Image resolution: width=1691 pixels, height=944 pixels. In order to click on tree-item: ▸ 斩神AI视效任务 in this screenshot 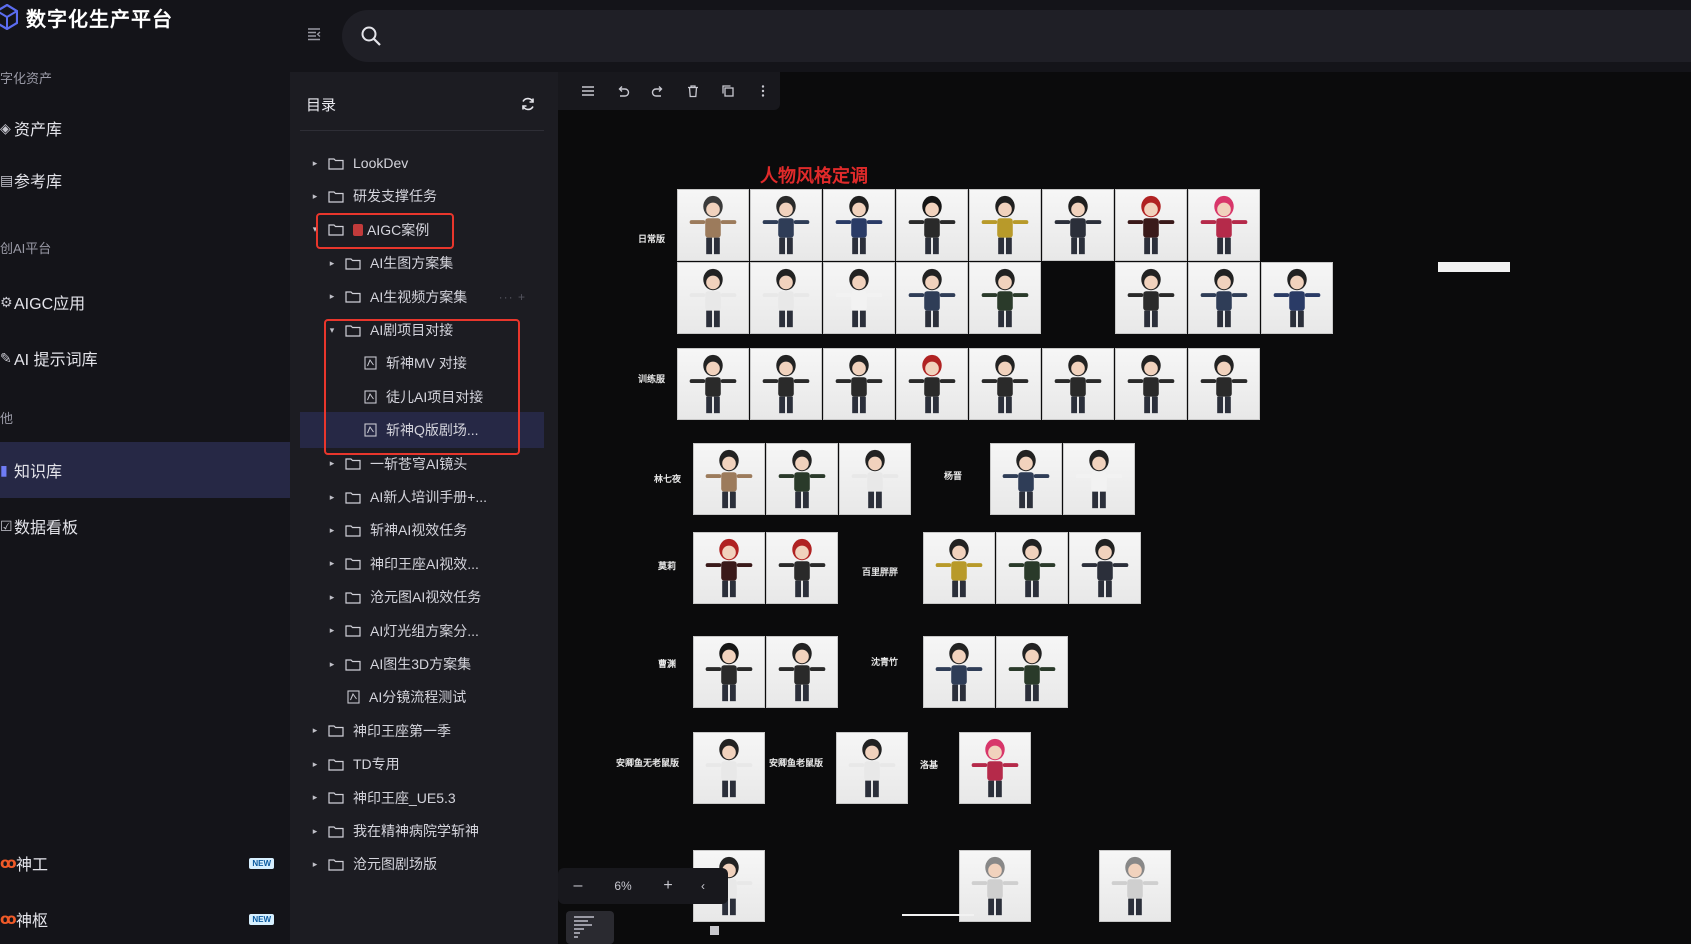, I will do `click(422, 530)`.